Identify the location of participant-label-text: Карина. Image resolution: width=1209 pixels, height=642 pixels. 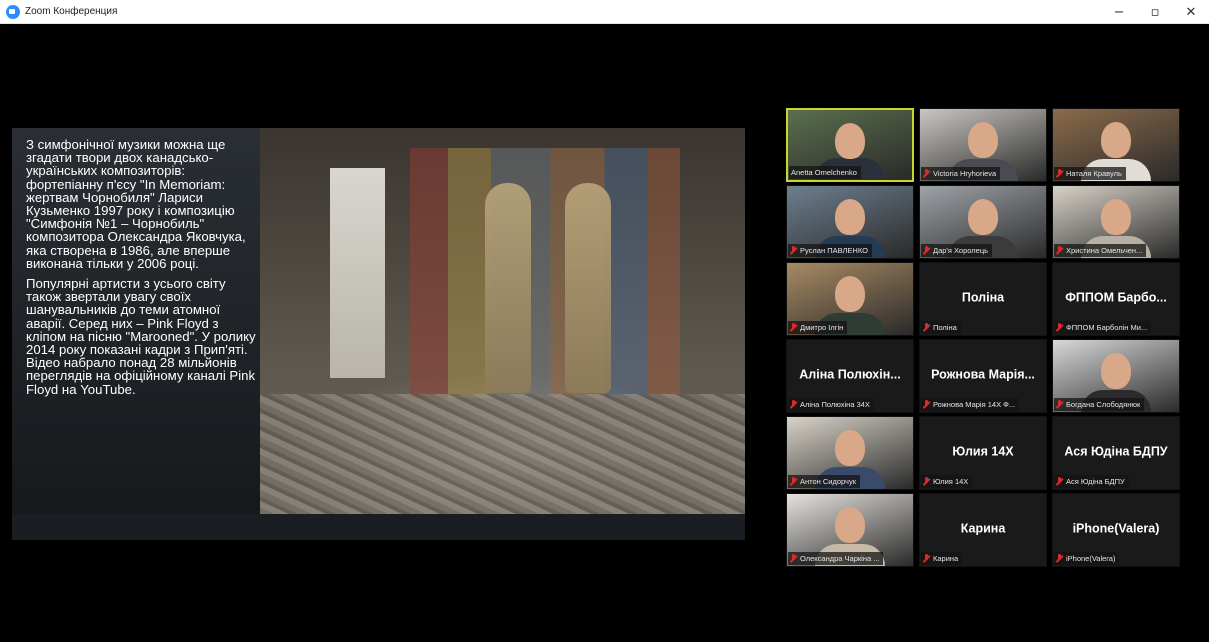
(946, 558).